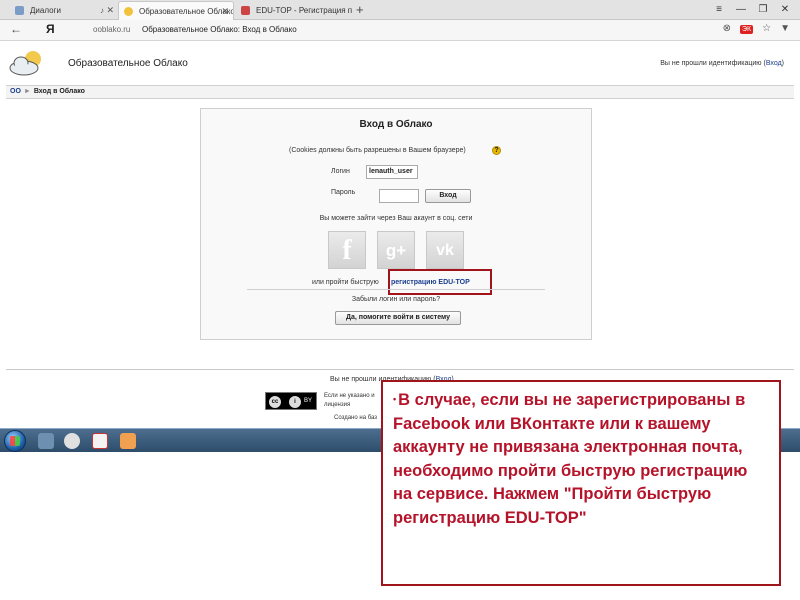 The width and height of the screenshot is (800, 600). What do you see at coordinates (747, 29) in the screenshot?
I see `extension-badge: ЭК` at bounding box center [747, 29].